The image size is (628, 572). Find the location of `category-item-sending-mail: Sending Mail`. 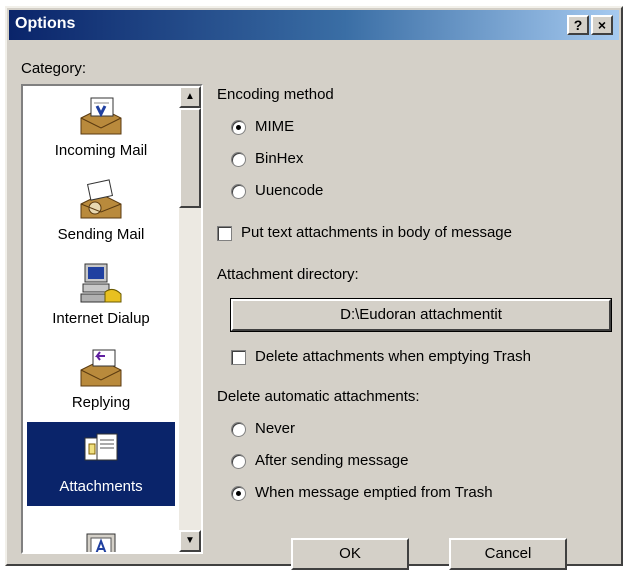

category-item-sending-mail: Sending Mail is located at coordinates (101, 212).